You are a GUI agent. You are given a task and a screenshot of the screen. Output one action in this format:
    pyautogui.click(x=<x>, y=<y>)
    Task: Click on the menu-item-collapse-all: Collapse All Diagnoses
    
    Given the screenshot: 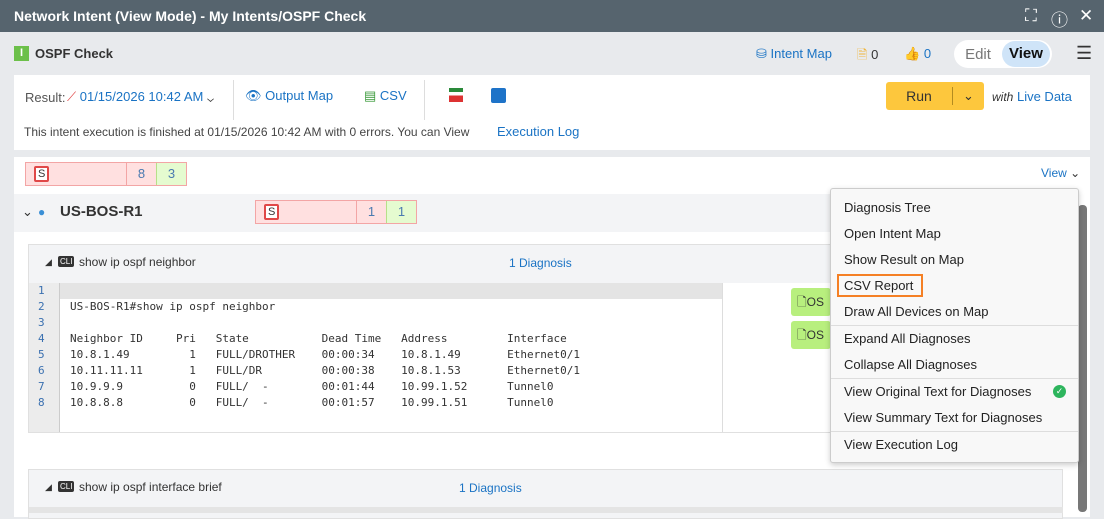 What is the action you would take?
    pyautogui.click(x=954, y=365)
    